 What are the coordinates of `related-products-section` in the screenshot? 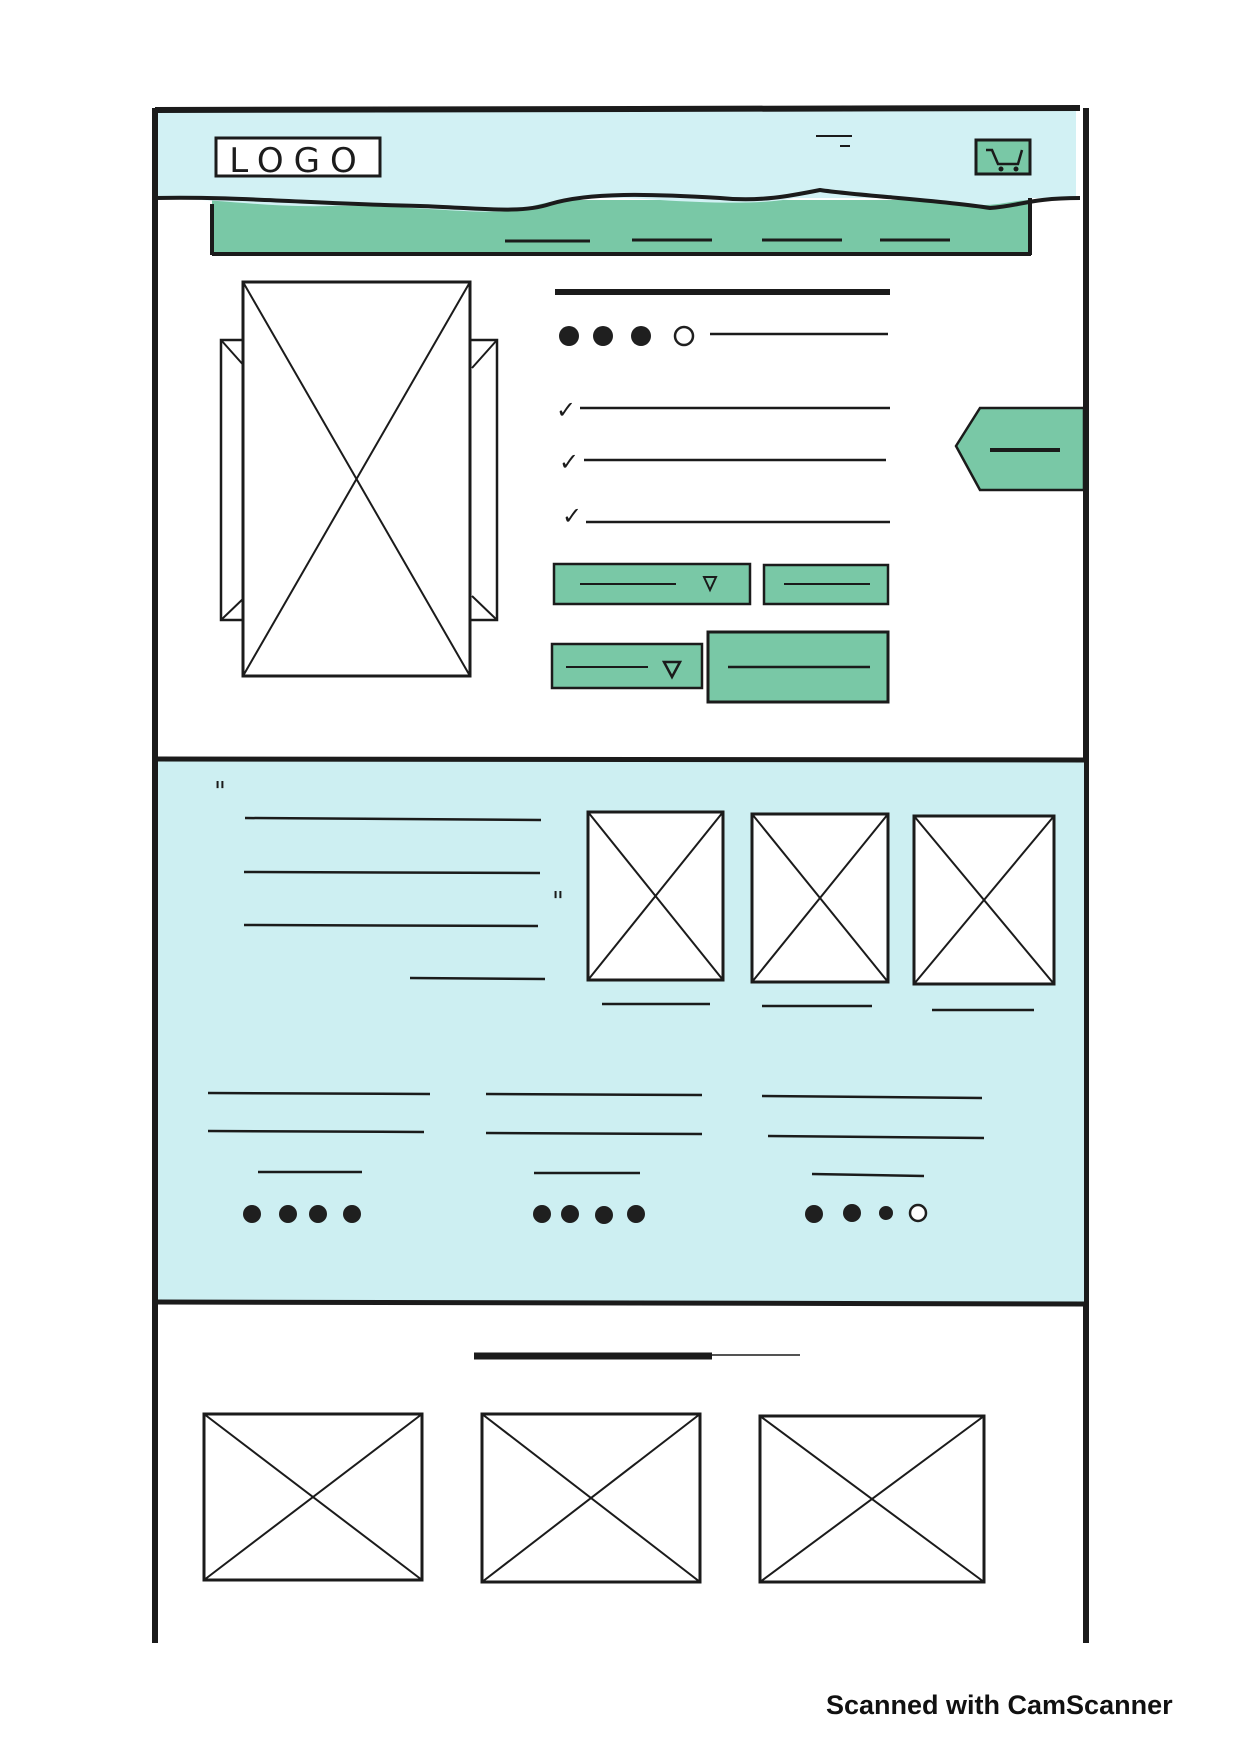 It's located at (594, 1468).